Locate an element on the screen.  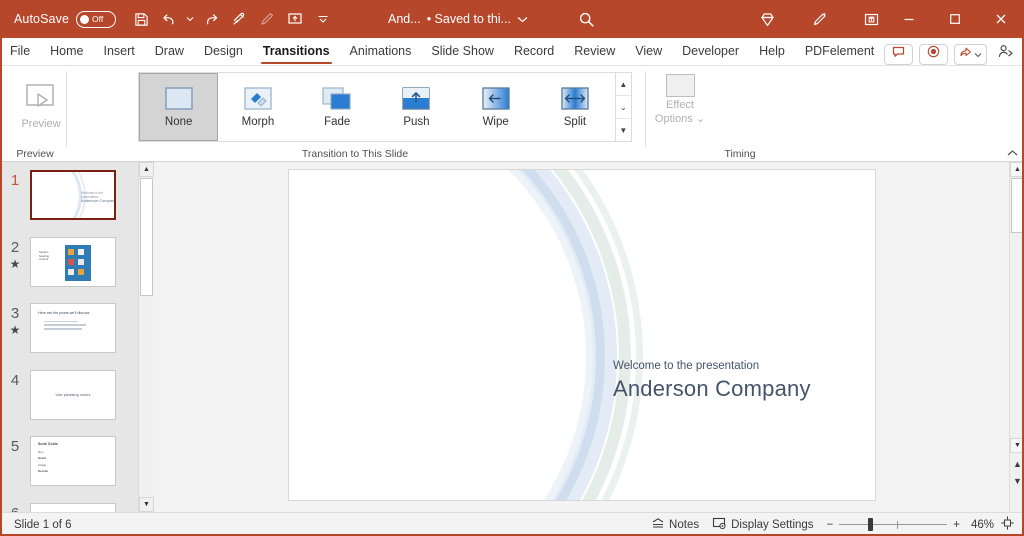
display-settings-button: Display Settings is located at coordinates (763, 525).